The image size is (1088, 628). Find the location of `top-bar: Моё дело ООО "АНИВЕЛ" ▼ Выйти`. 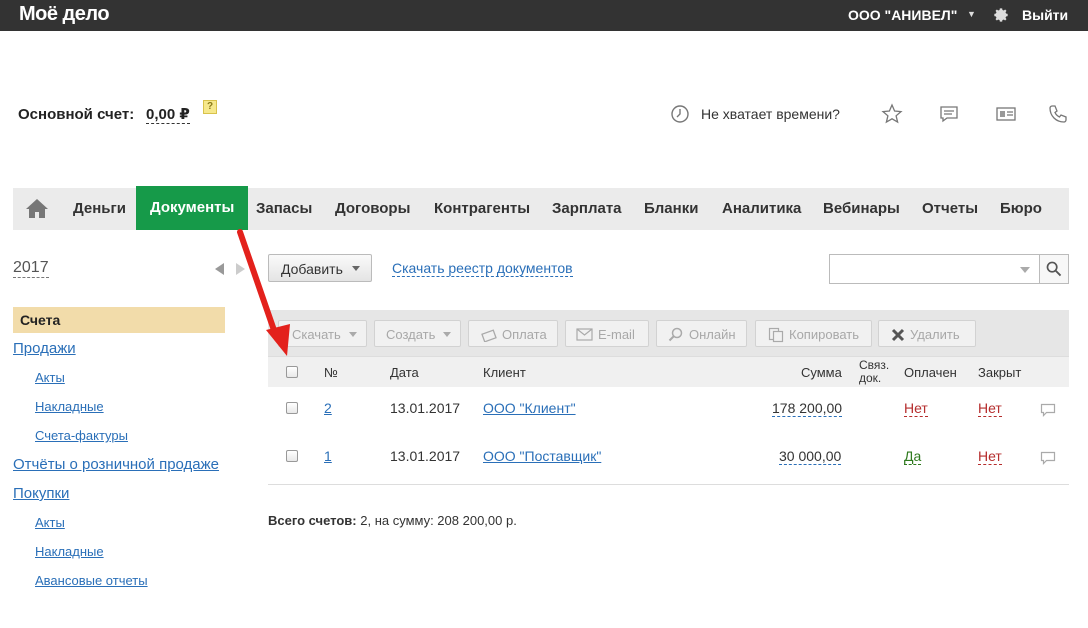

top-bar: Моё дело ООО "АНИВЕЛ" ▼ Выйти is located at coordinates (544, 15).